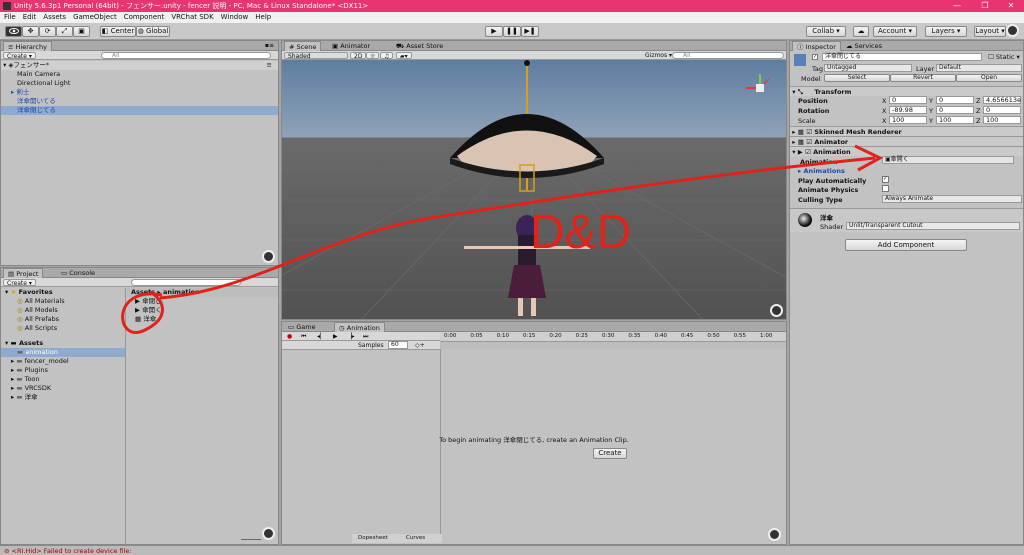 Image resolution: width=1024 pixels, height=555 pixels. What do you see at coordinates (71, 551) in the screenshot?
I see `status-message: <RI.Hid> Failed to create device file:` at bounding box center [71, 551].